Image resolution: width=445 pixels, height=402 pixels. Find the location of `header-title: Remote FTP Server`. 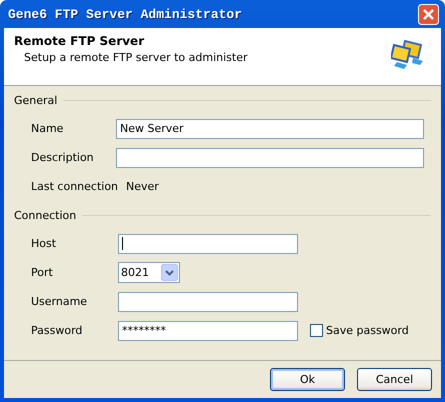

header-title: Remote FTP Server is located at coordinates (80, 41).